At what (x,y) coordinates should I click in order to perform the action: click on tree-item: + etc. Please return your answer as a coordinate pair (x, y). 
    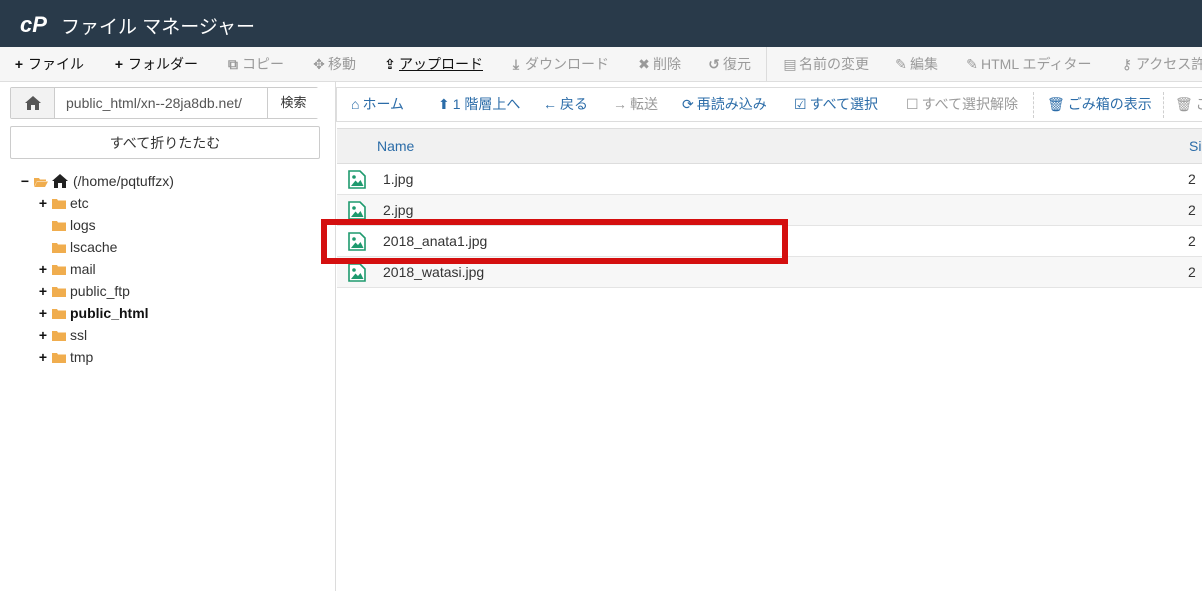
    Looking at the image, I should click on (163, 203).